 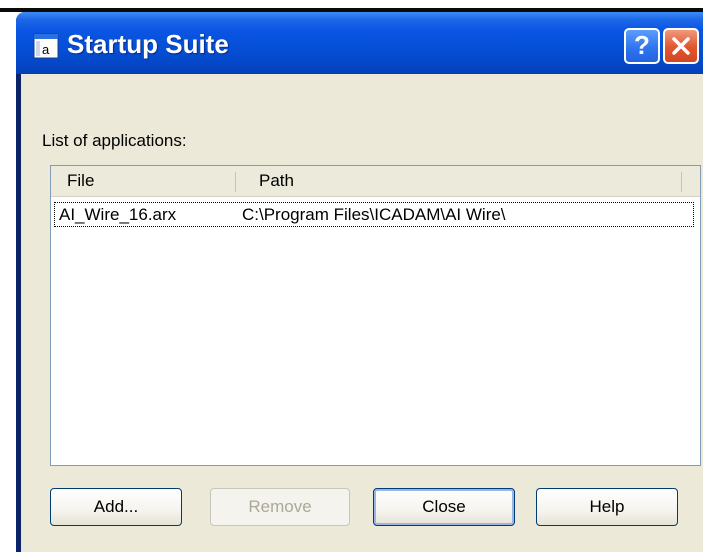 I want to click on row-file-cell: AI_Wire_16.arx, so click(x=118, y=214).